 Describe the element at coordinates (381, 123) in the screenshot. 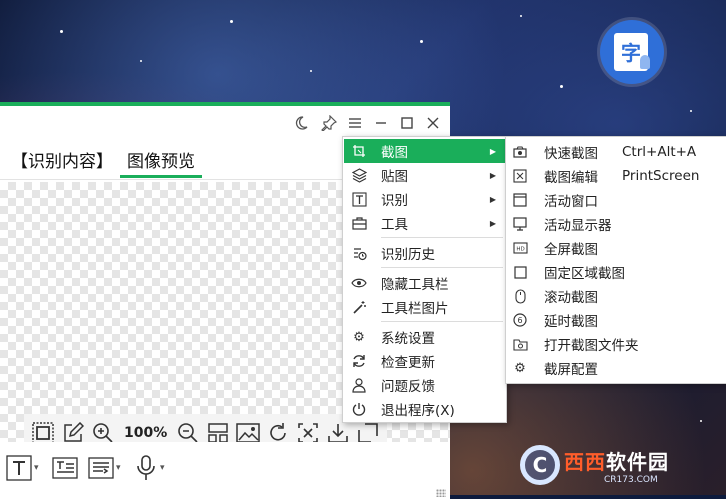

I see `minimize-icon` at that location.